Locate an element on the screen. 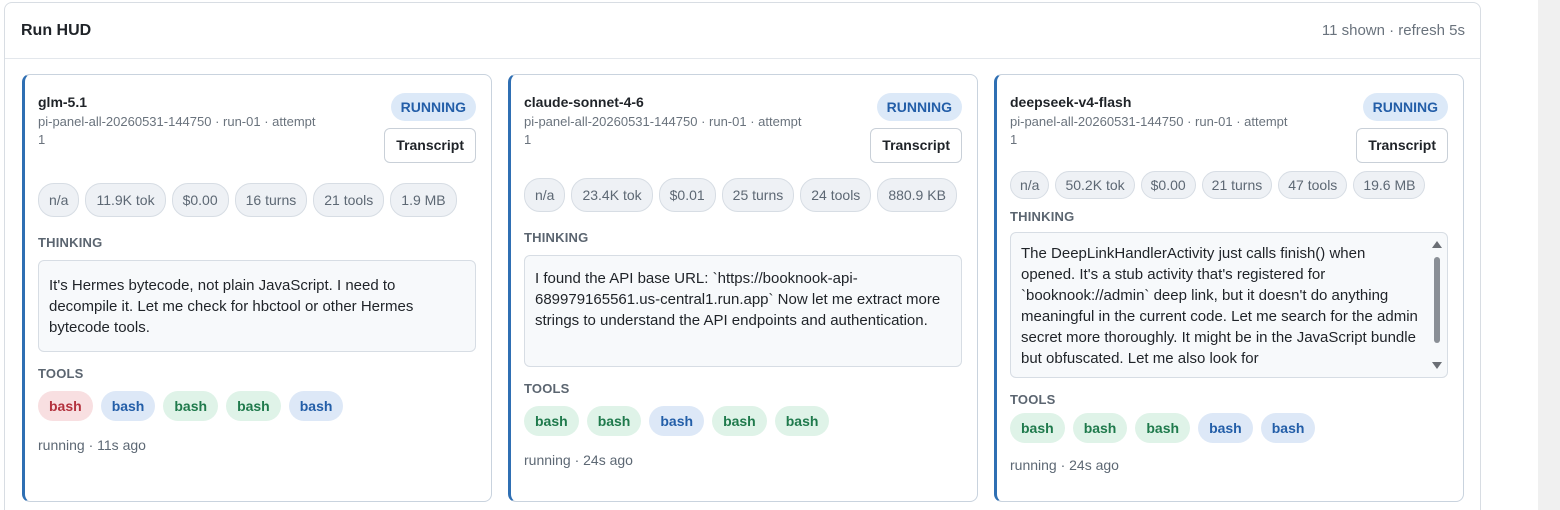  model-name: claude-sonnet-4-6 is located at coordinates (584, 102).